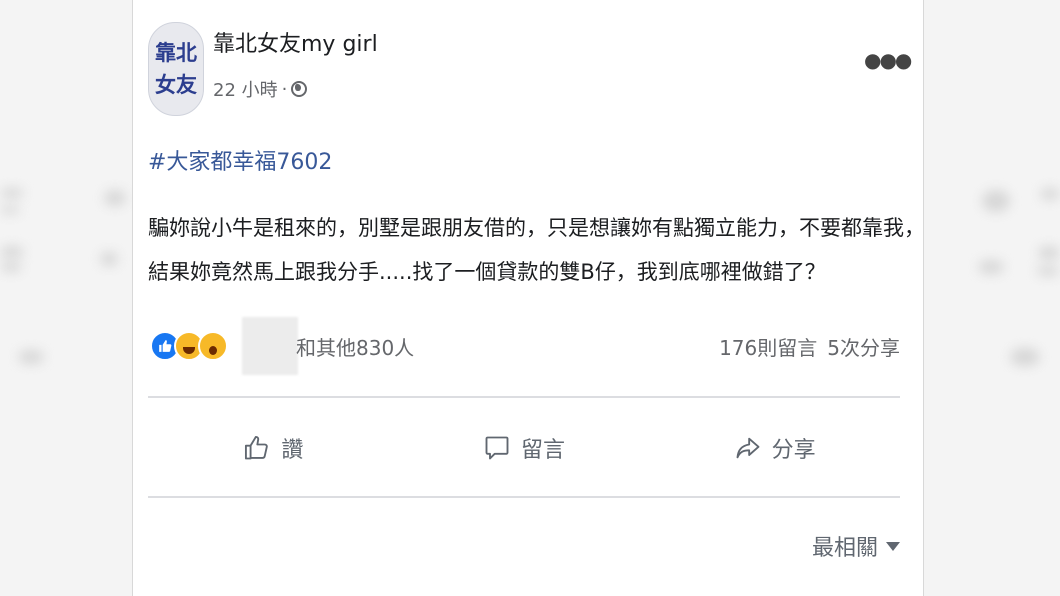 The image size is (1060, 596). I want to click on comment-bubble-icon, so click(497, 448).